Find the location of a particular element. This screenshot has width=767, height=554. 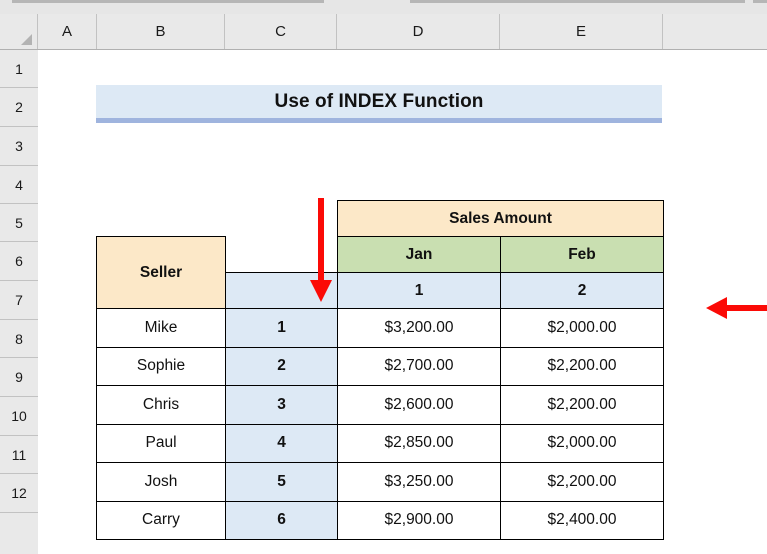

cell-row-index: 1 is located at coordinates (281, 328).